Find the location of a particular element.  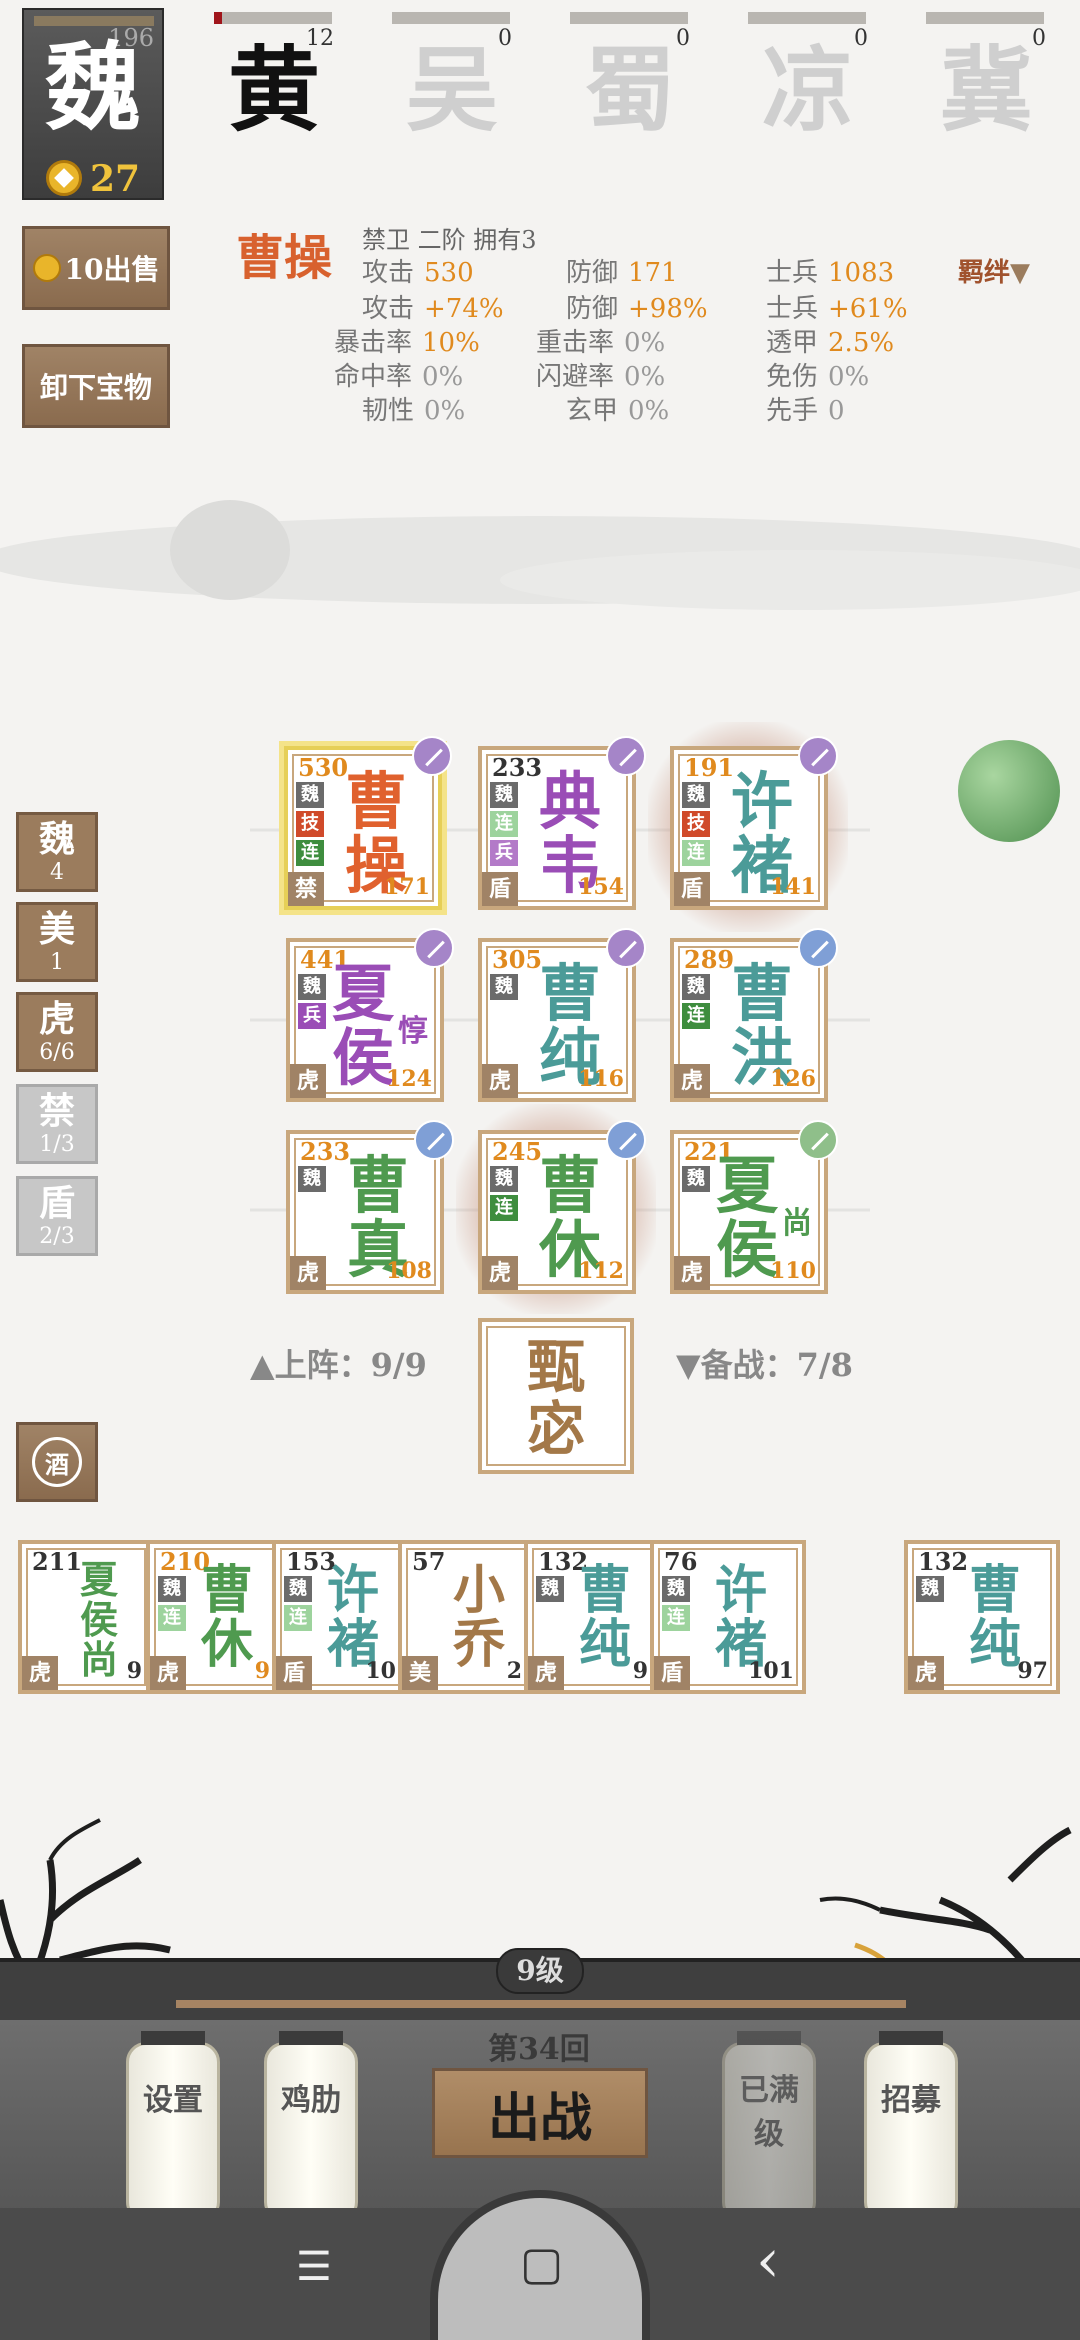

card-defense: 154 is located at coordinates (601, 887).